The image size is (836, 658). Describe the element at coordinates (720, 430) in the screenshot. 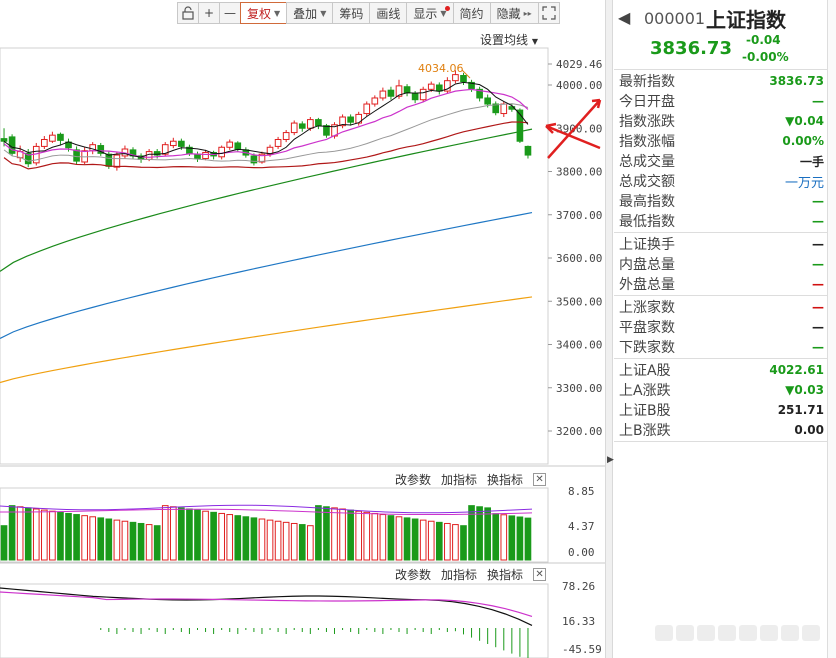

I see `quote-row: 上B涨跌 0.00` at that location.